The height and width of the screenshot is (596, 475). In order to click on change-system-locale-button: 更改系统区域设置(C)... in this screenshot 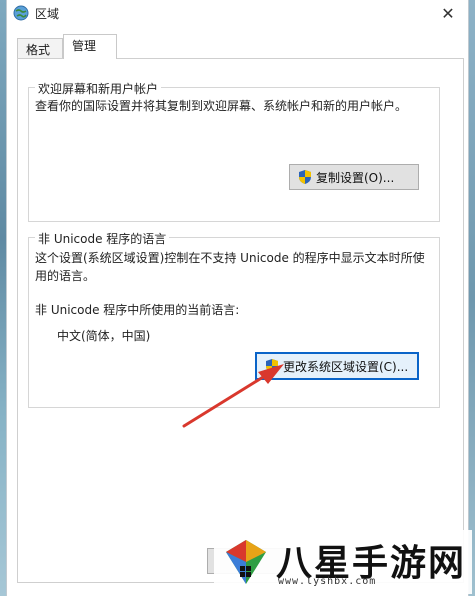, I will do `click(337, 366)`.